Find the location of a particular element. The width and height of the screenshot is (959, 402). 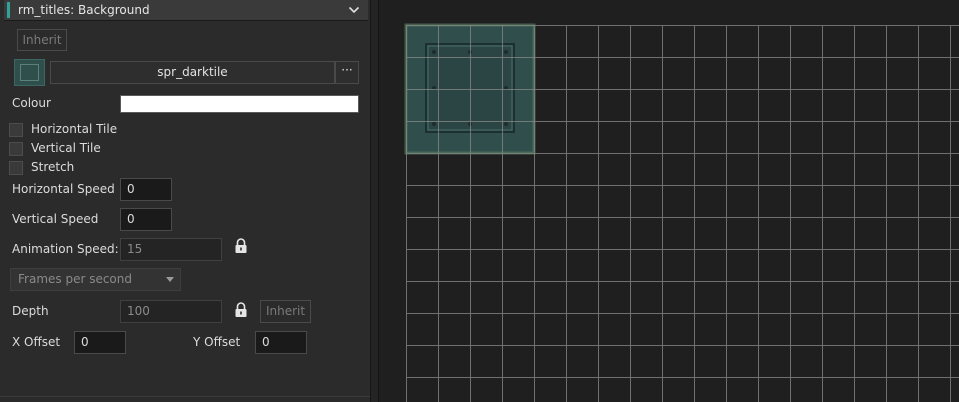

panel-title: rm_titles: Background is located at coordinates (84, 10).